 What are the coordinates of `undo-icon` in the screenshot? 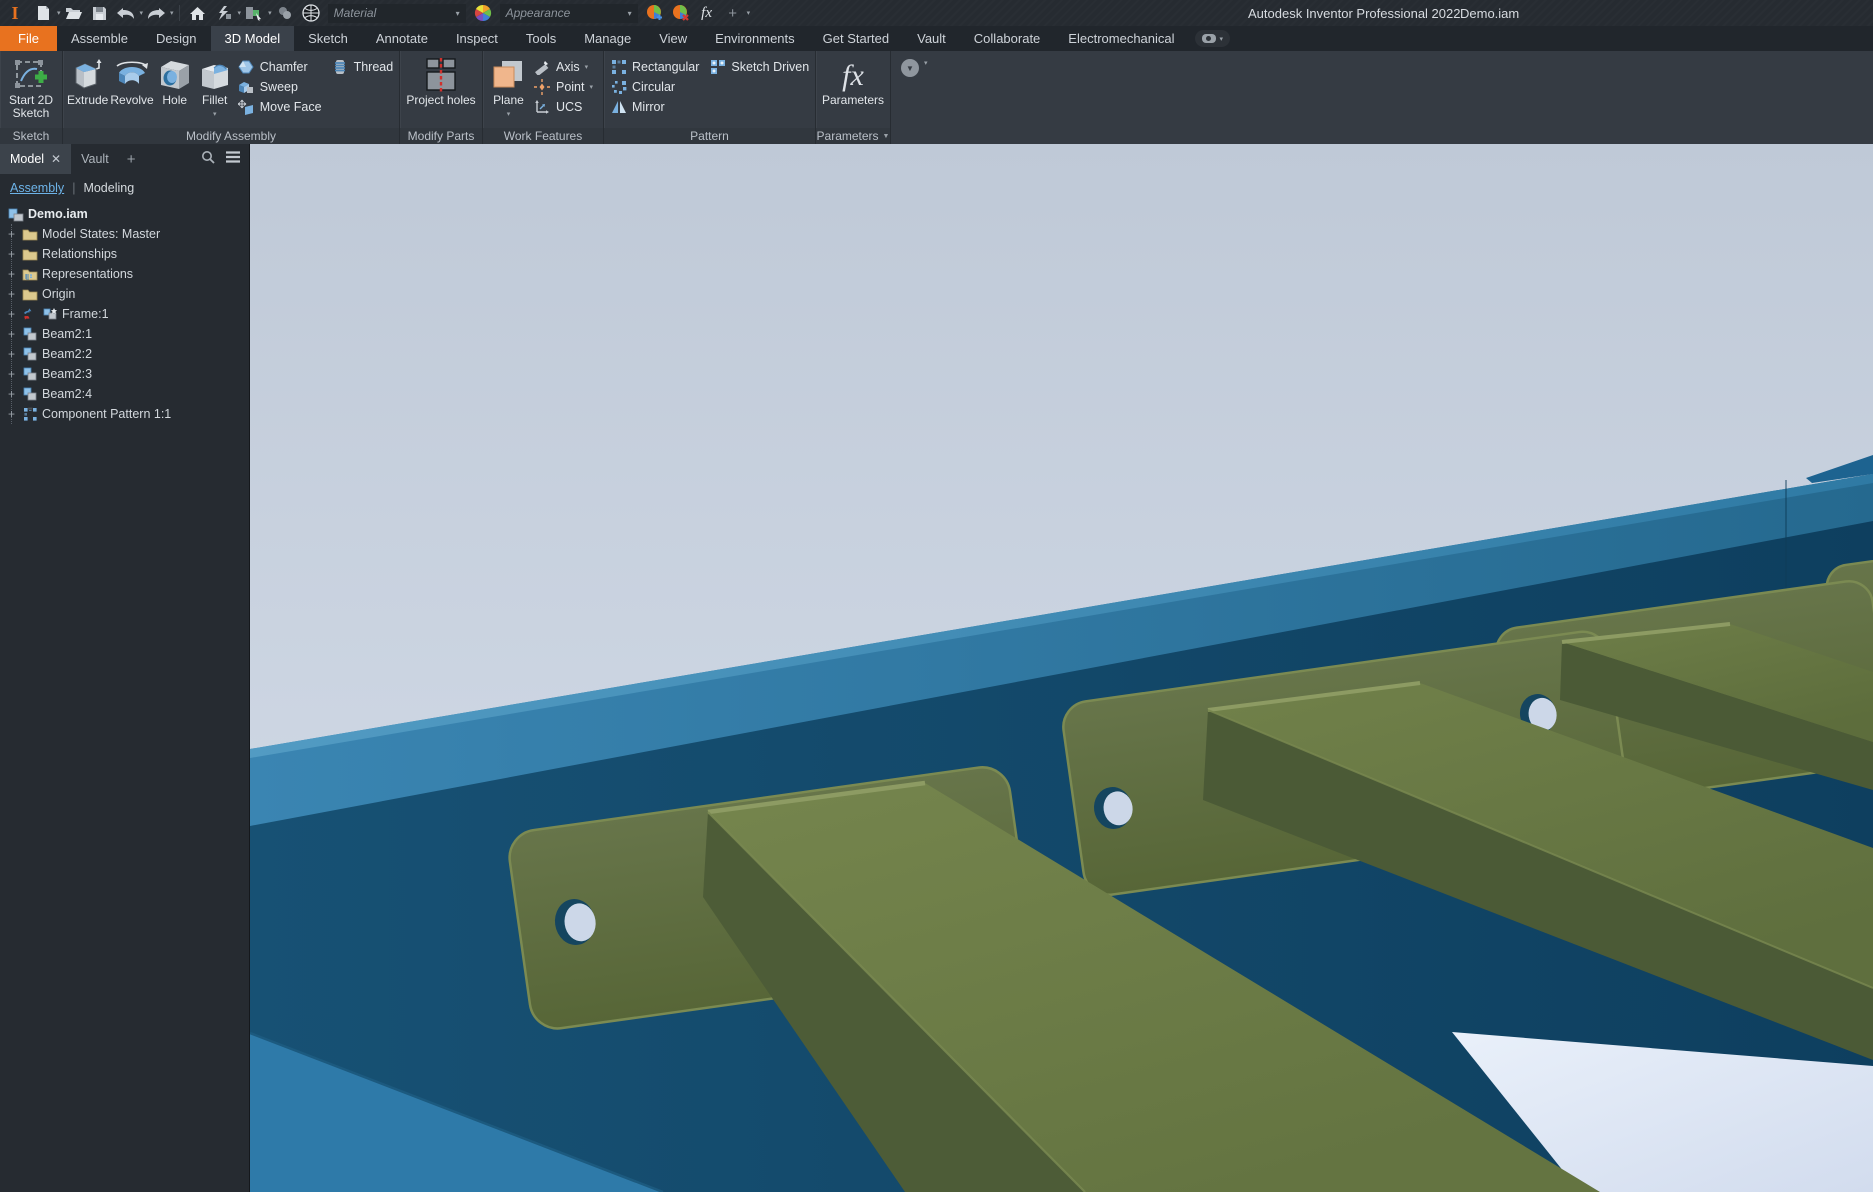 It's located at (126, 13).